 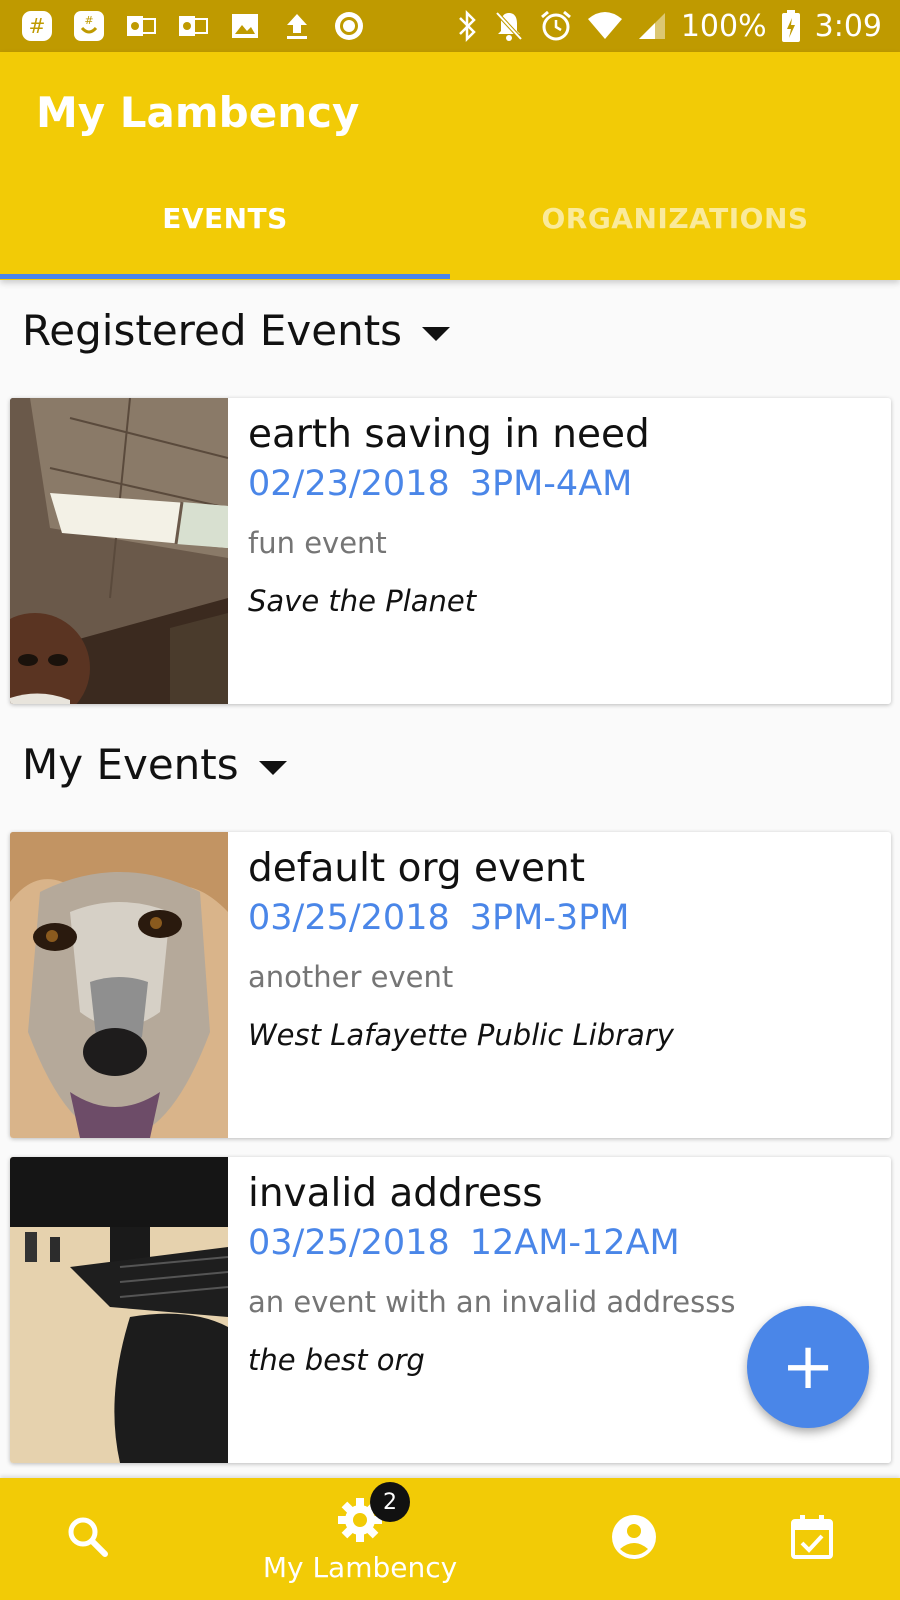 I want to click on notification-icons: # #, so click(x=193, y=26).